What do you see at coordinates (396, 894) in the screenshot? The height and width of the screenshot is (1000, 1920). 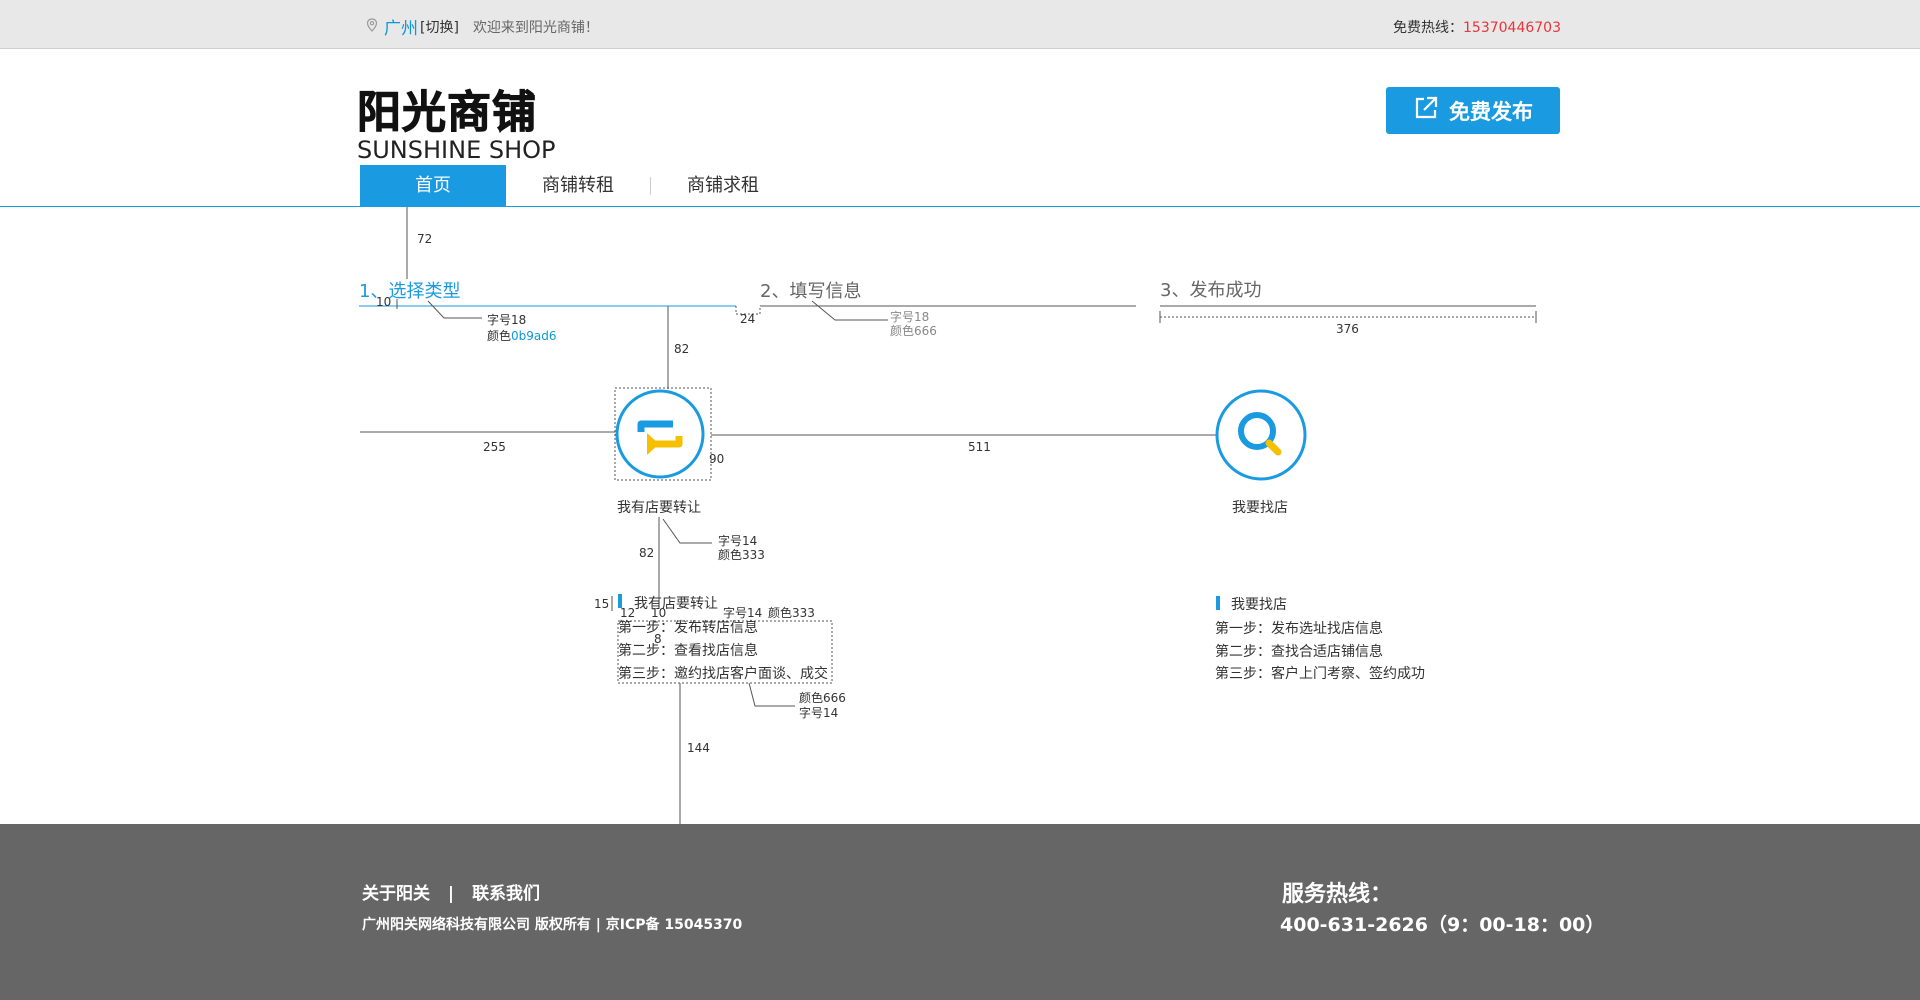 I see `footer-about-link: 关于阳关` at bounding box center [396, 894].